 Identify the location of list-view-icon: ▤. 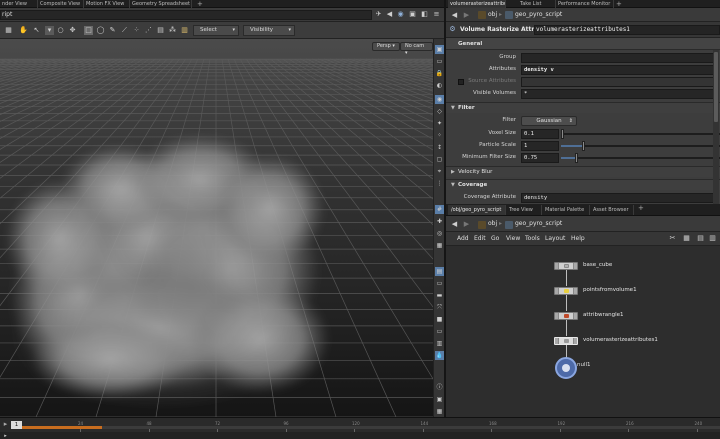
(700, 238).